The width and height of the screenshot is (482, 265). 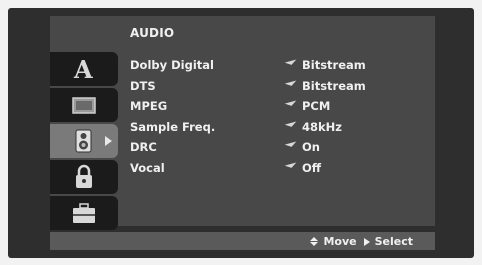 What do you see at coordinates (314, 241) in the screenshot?
I see `up-down-icon` at bounding box center [314, 241].